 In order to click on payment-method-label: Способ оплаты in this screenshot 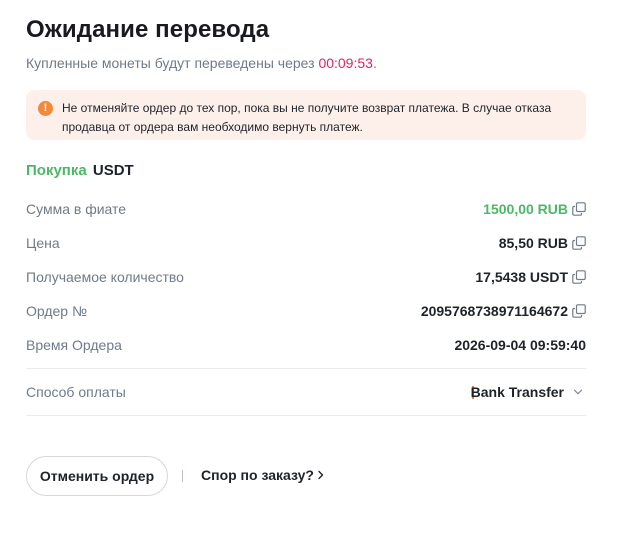, I will do `click(76, 392)`.